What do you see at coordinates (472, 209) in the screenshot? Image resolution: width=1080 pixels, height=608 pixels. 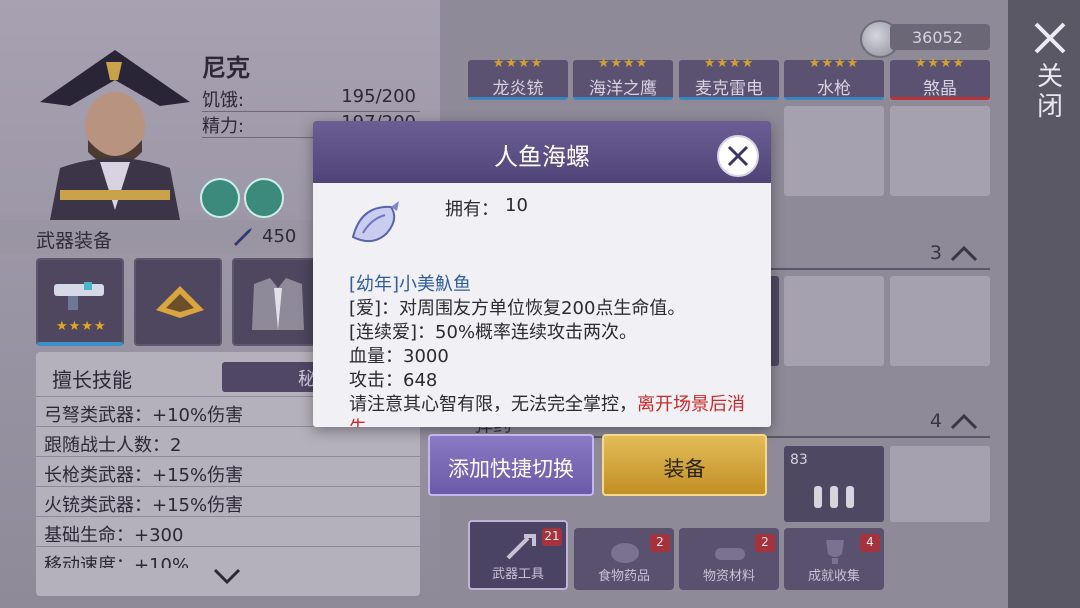 I see `owned-label: 拥有：` at bounding box center [472, 209].